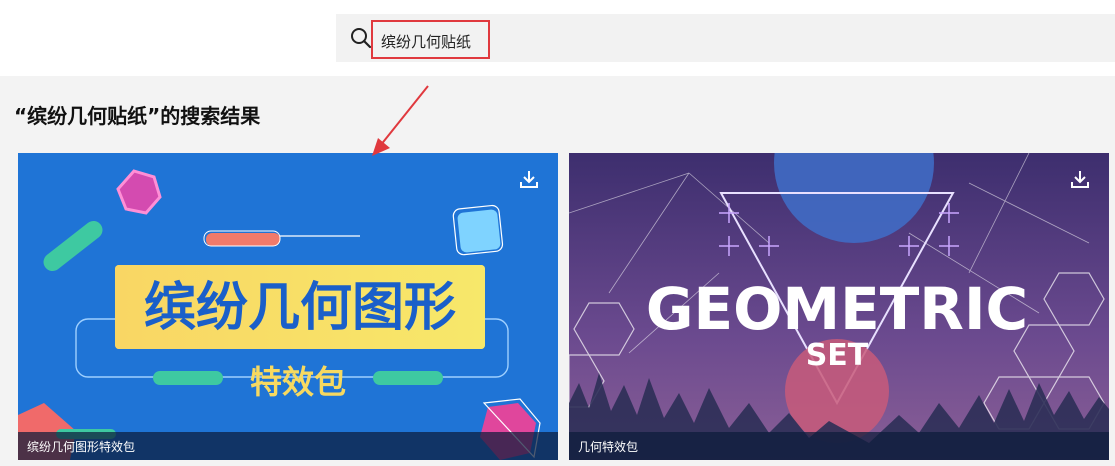 The width and height of the screenshot is (1115, 466). Describe the element at coordinates (81, 447) in the screenshot. I see `card-1-caption: 缤纷几何图形特效包` at that location.